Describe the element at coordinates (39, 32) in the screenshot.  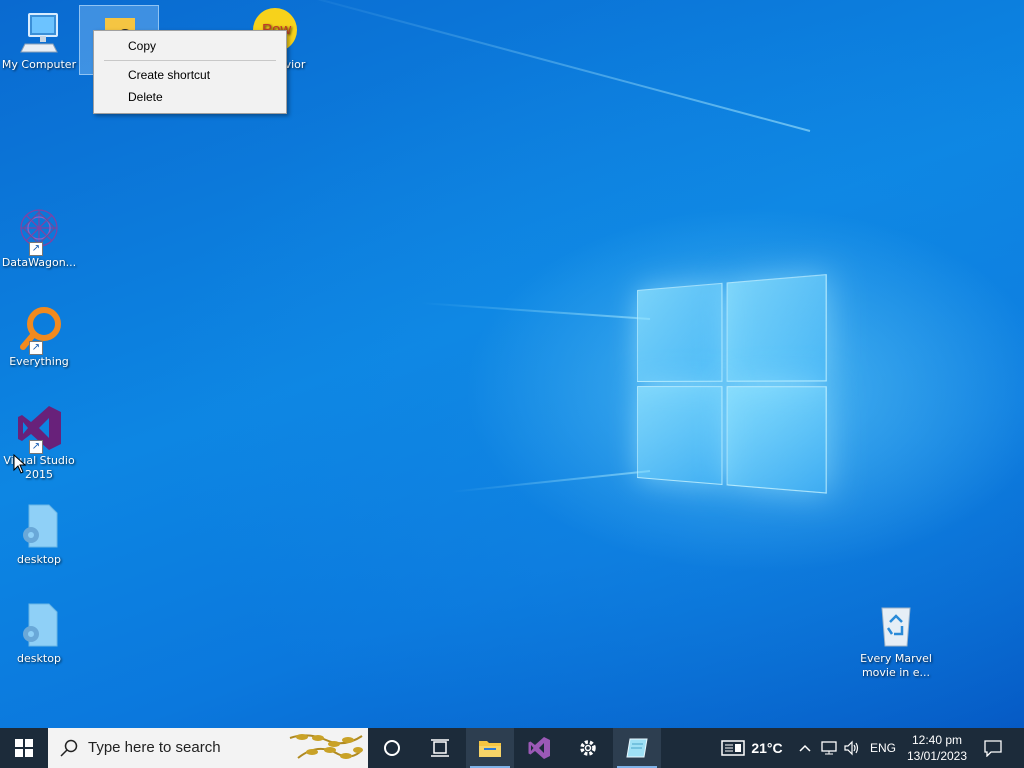
I see `computer-icon` at that location.